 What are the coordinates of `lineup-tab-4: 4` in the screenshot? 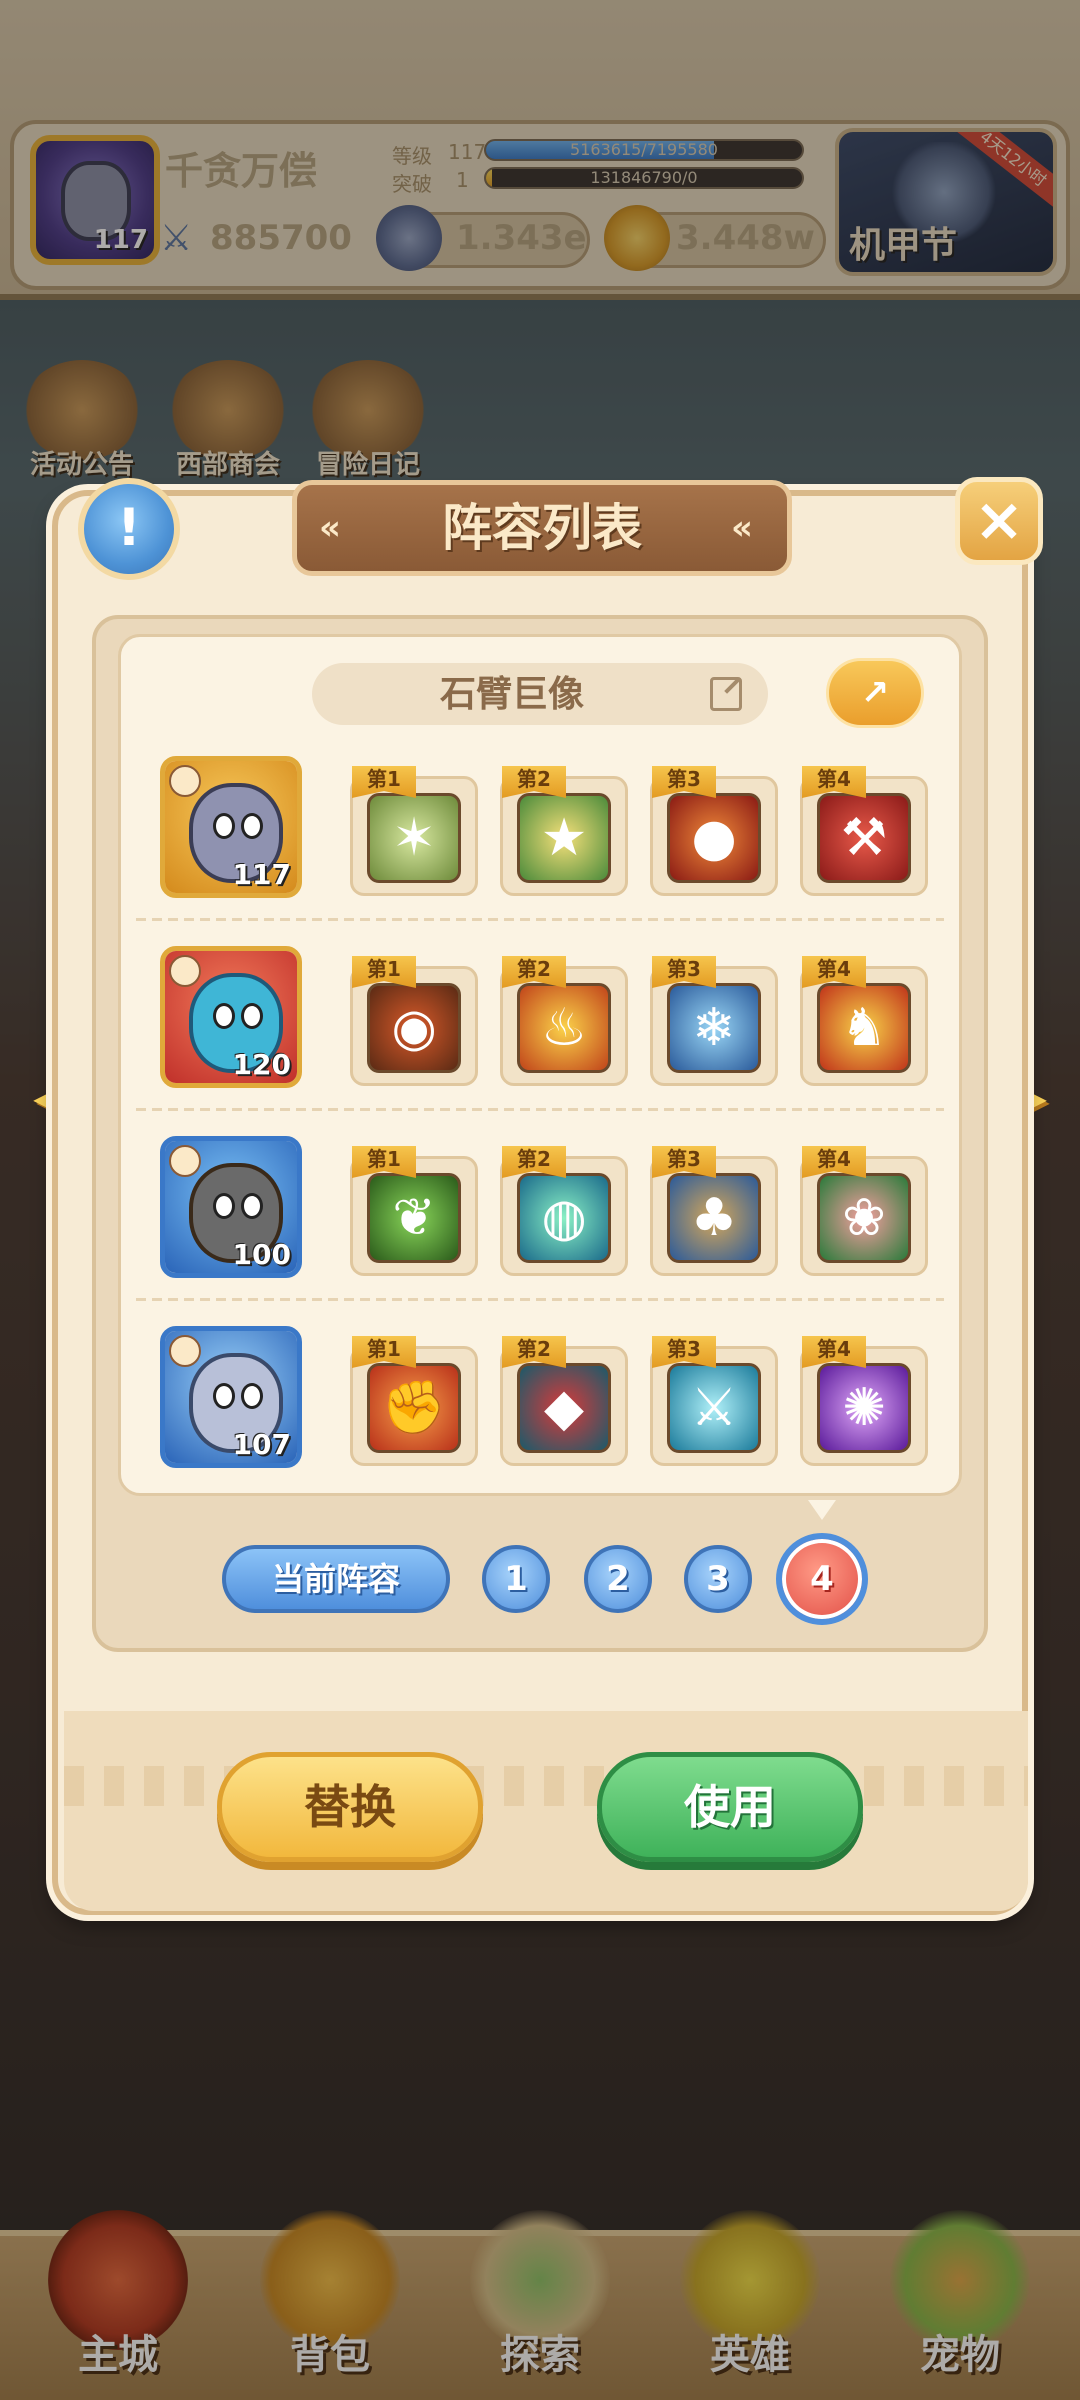 It's located at (822, 1579).